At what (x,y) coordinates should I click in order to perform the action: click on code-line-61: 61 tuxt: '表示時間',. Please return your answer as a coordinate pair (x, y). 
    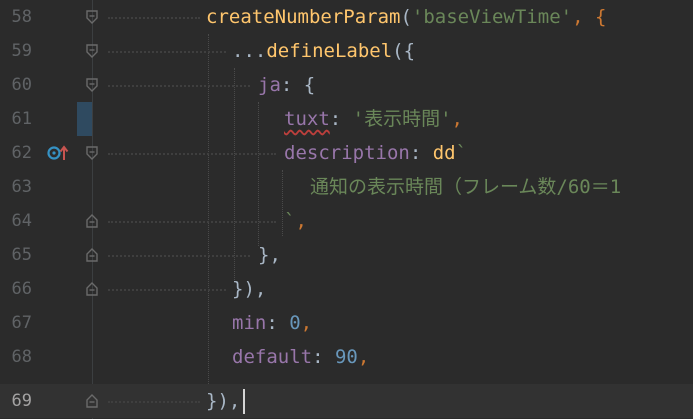
    Looking at the image, I should click on (346, 119).